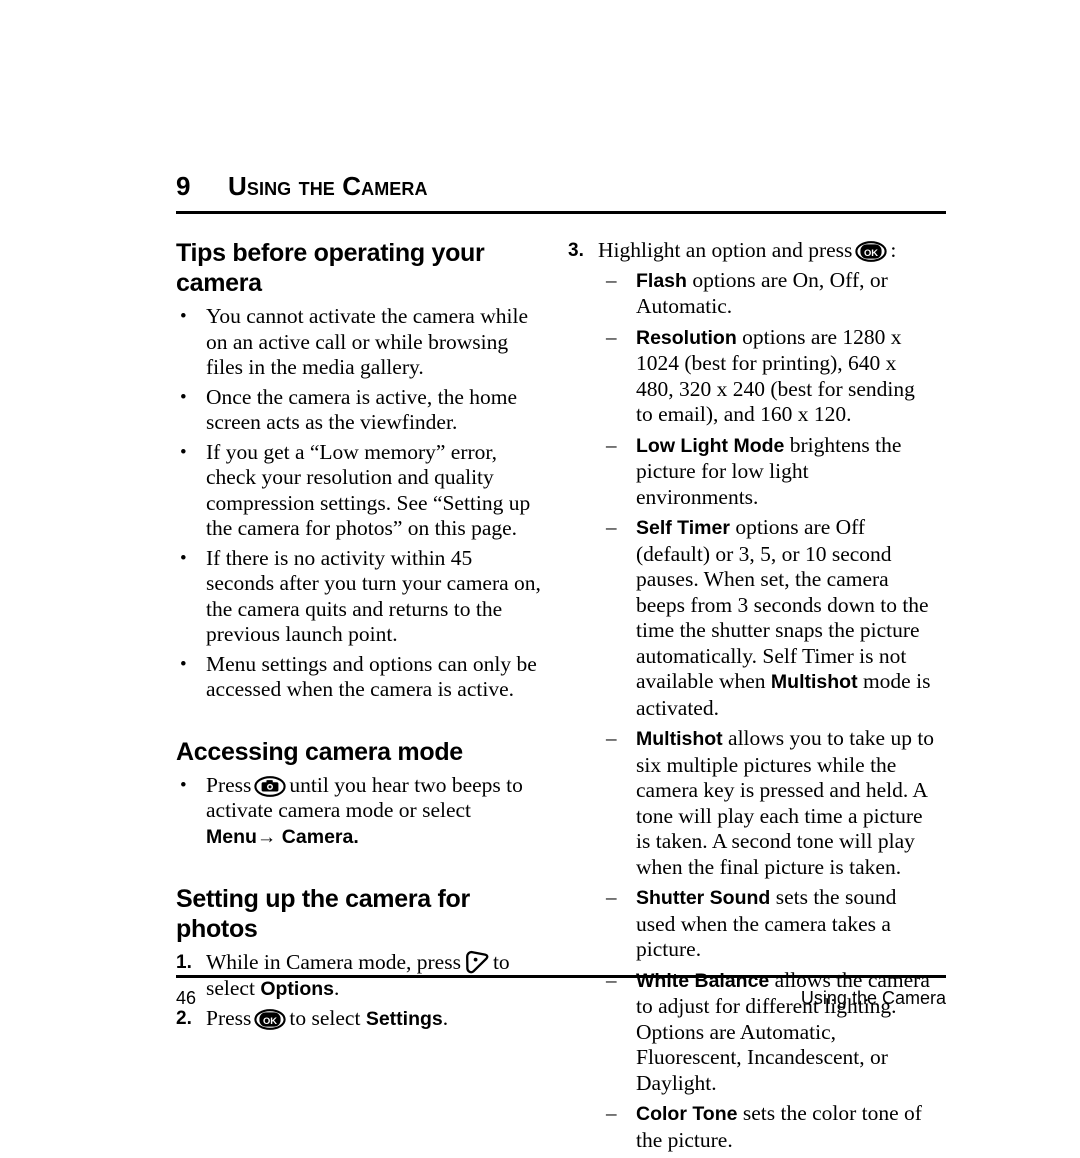 This screenshot has width=1080, height=1158. Describe the element at coordinates (325, 1018) in the screenshot. I see `step-text-mid: to select` at that location.